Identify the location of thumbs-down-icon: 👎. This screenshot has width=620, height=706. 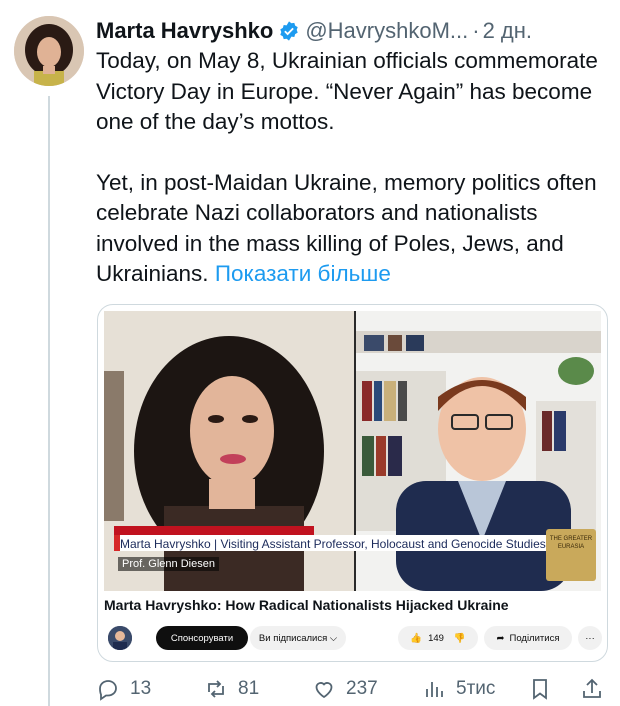
(459, 638).